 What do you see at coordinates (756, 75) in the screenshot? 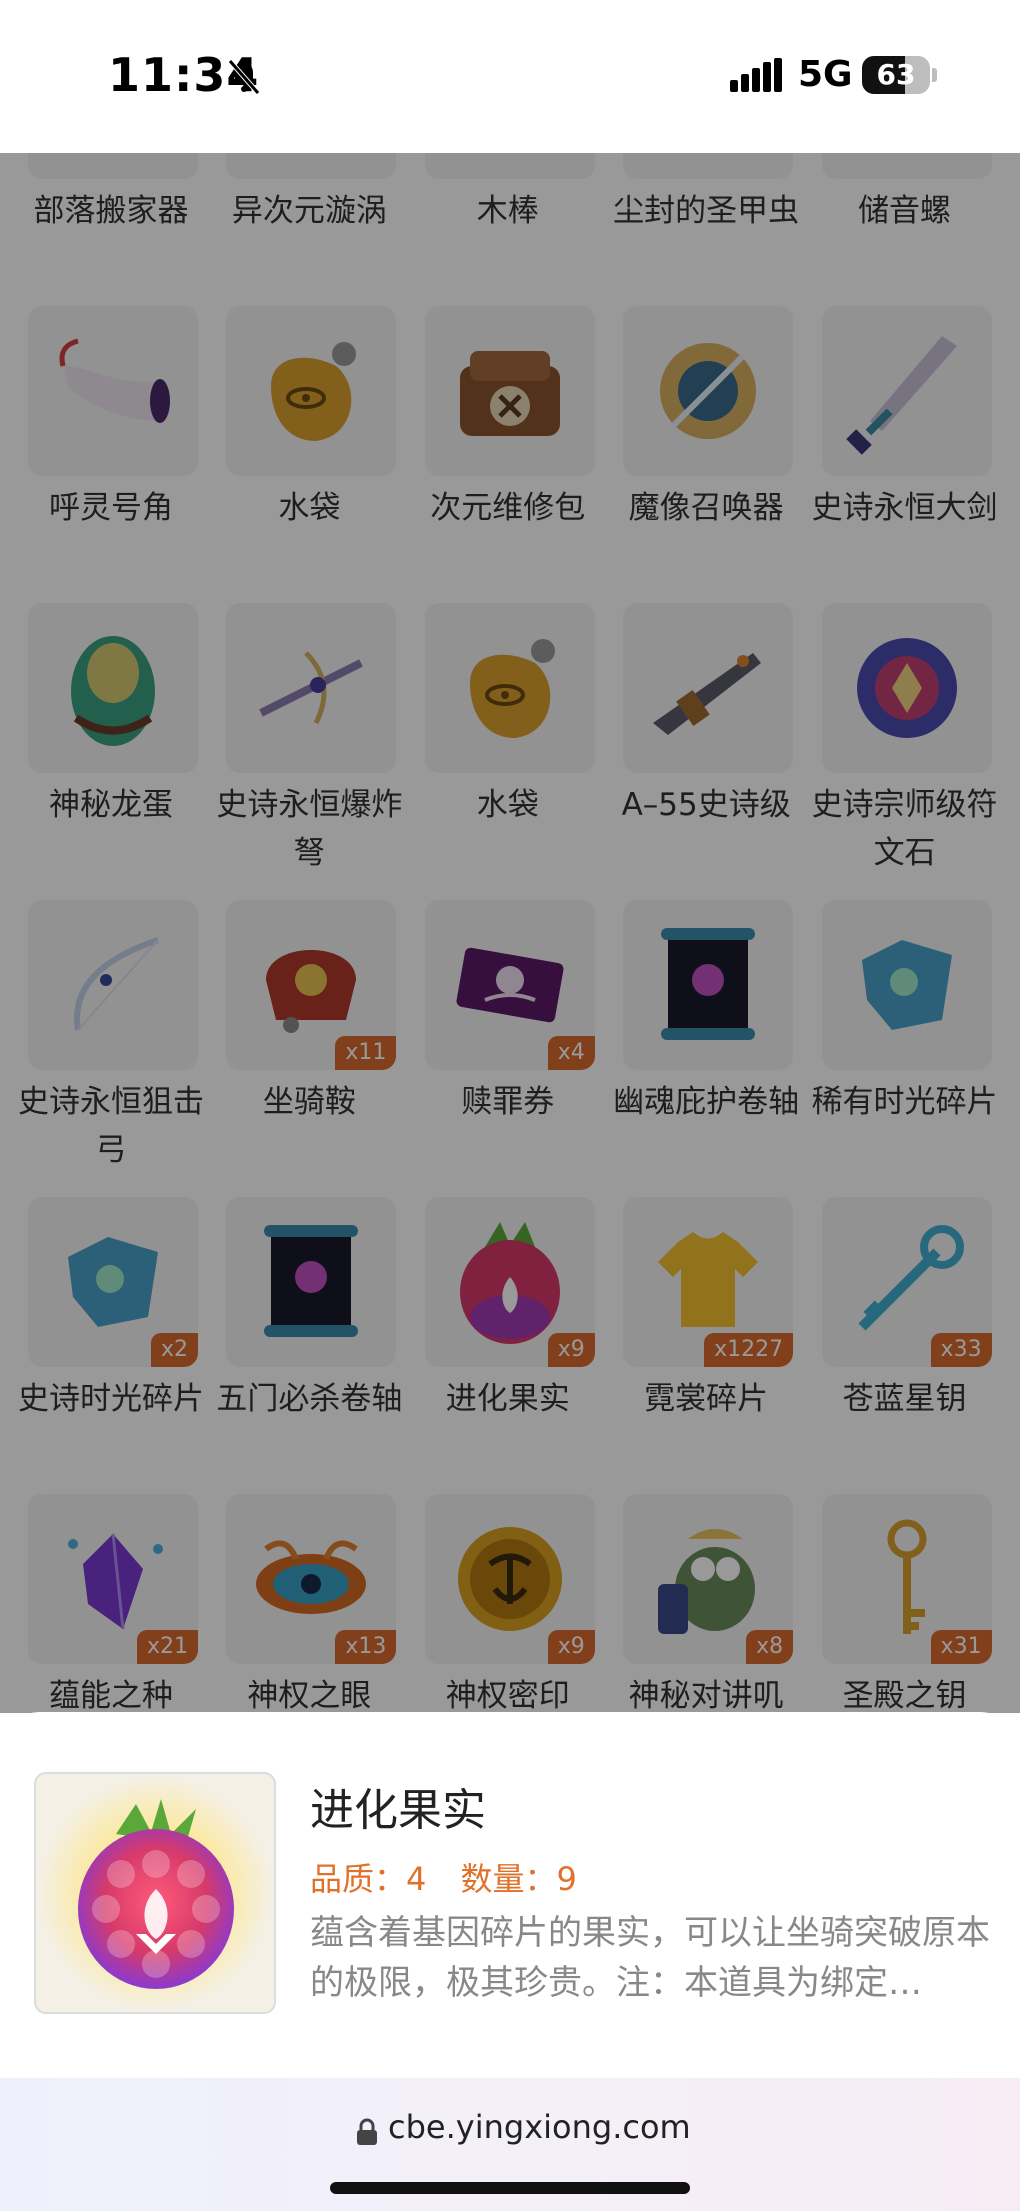
I see `signal-icon` at bounding box center [756, 75].